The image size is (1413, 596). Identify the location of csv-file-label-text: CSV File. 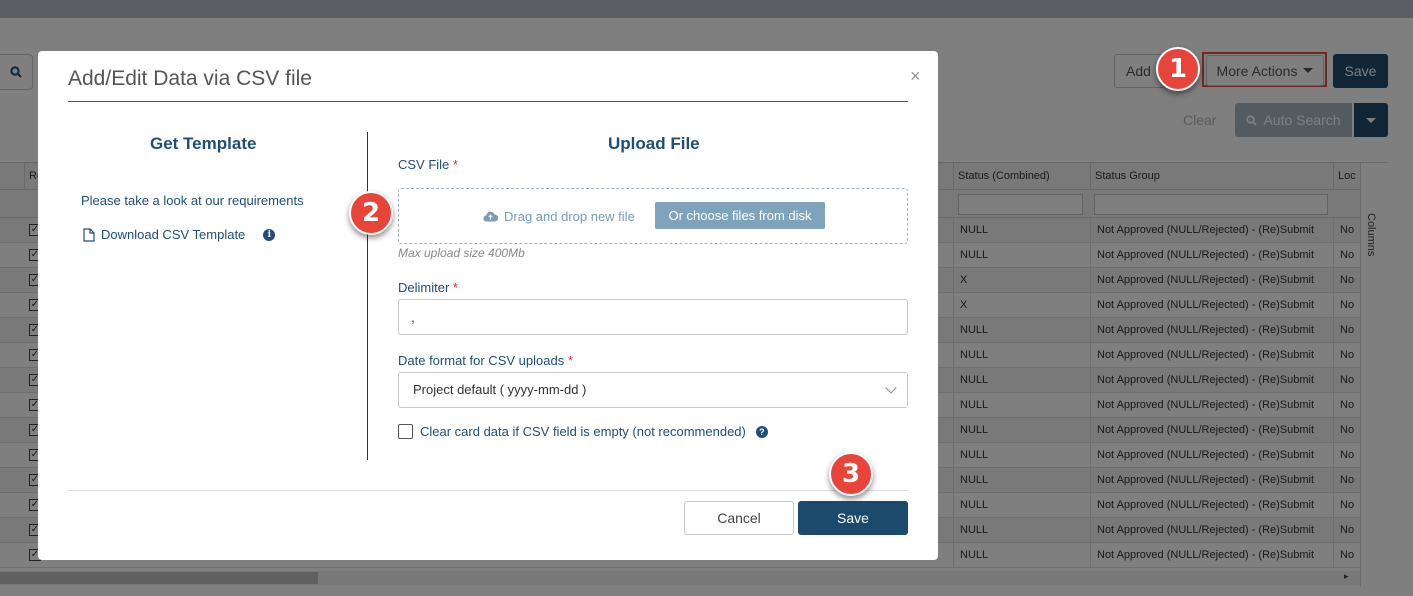
(424, 164).